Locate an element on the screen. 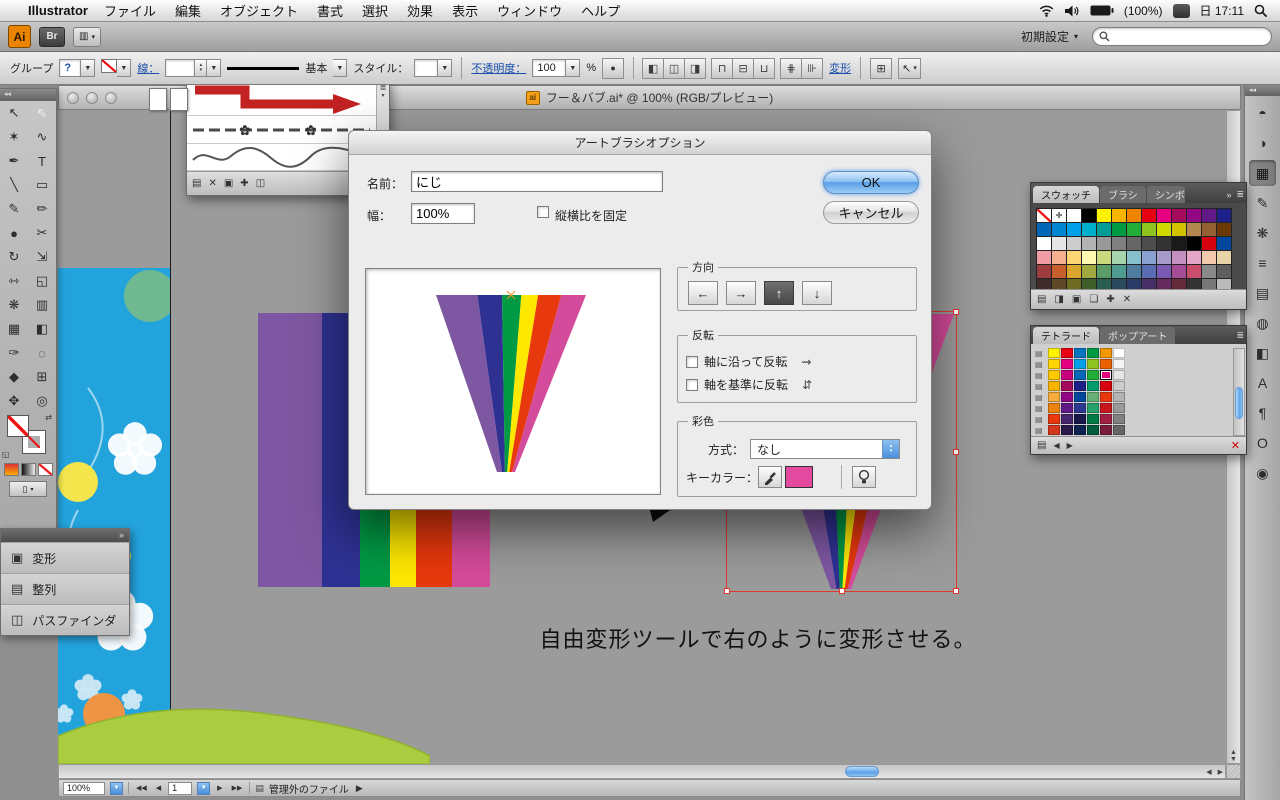 Image resolution: width=1280 pixels, height=800 pixels. style-field is located at coordinates (426, 68).